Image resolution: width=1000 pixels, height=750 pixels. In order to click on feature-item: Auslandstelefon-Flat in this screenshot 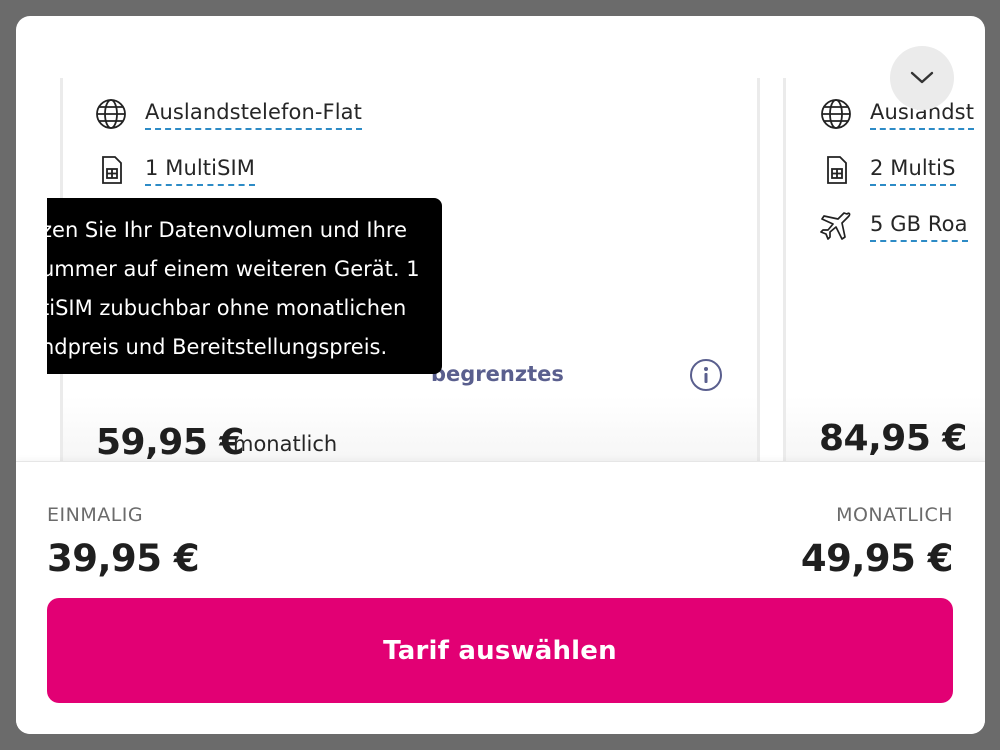, I will do `click(228, 114)`.